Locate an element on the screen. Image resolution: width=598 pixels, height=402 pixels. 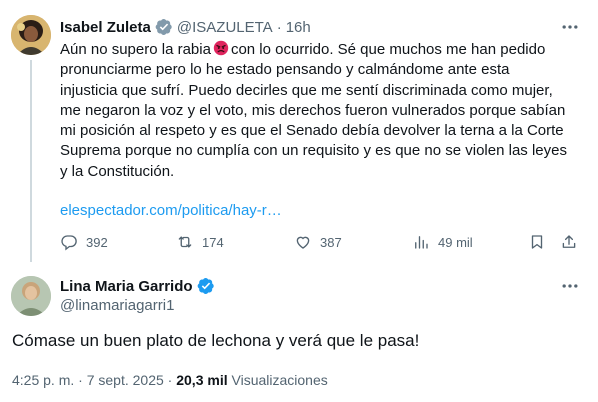
reply-count: 392 is located at coordinates (97, 242).